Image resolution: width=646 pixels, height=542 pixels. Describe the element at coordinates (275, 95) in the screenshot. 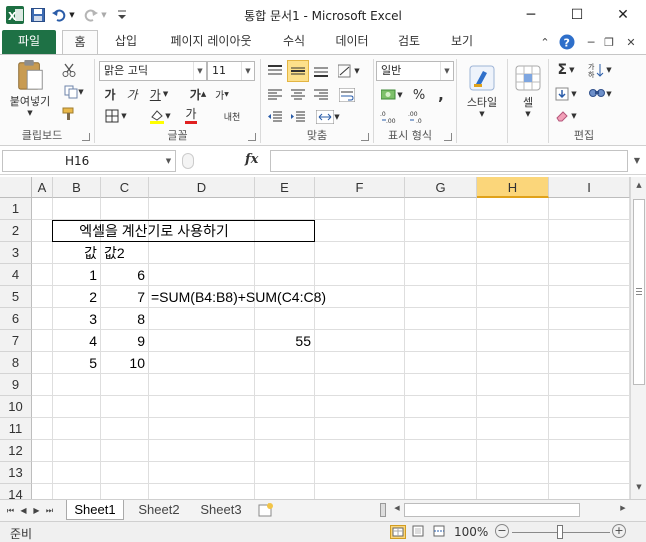

I see `align-left-icon` at that location.